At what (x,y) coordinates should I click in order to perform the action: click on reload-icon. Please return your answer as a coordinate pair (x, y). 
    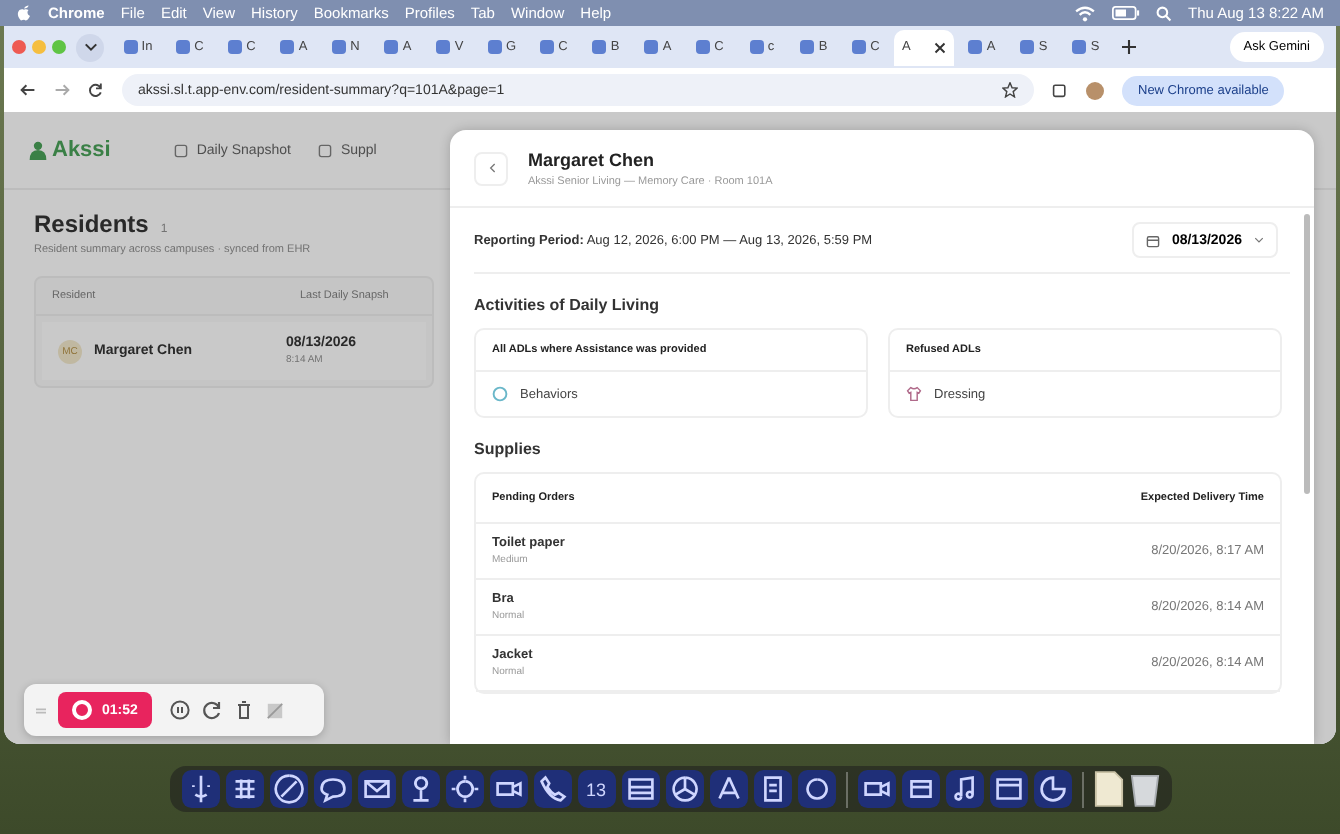
    Looking at the image, I should click on (96, 90).